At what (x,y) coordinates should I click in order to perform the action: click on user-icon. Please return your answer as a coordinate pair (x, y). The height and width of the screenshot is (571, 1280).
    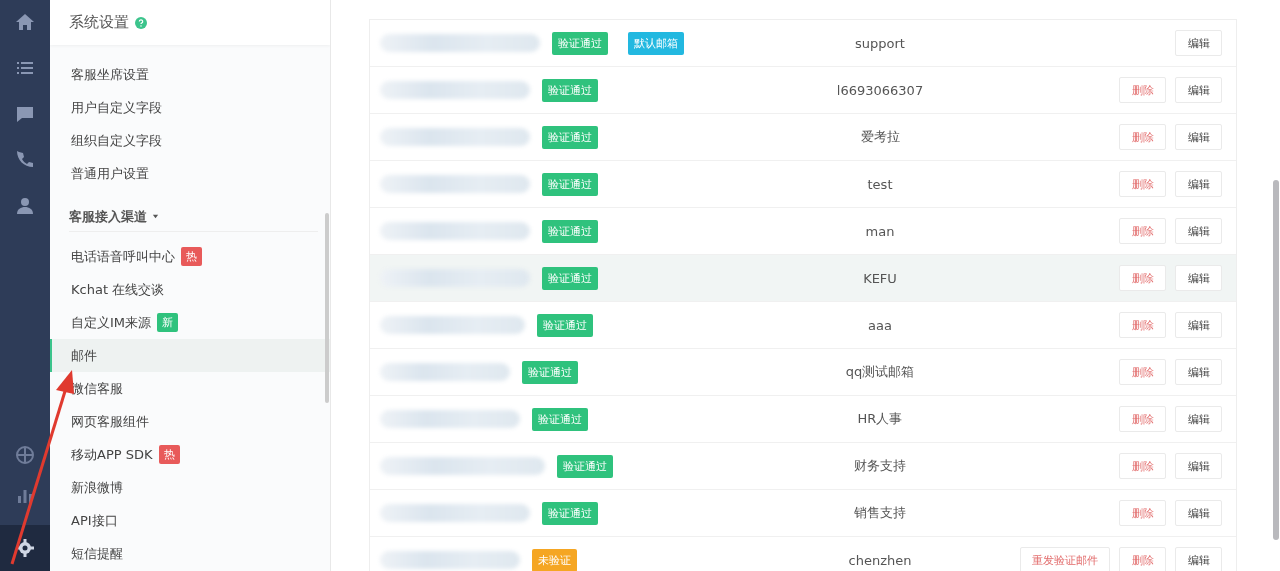
    Looking at the image, I should click on (25, 206).